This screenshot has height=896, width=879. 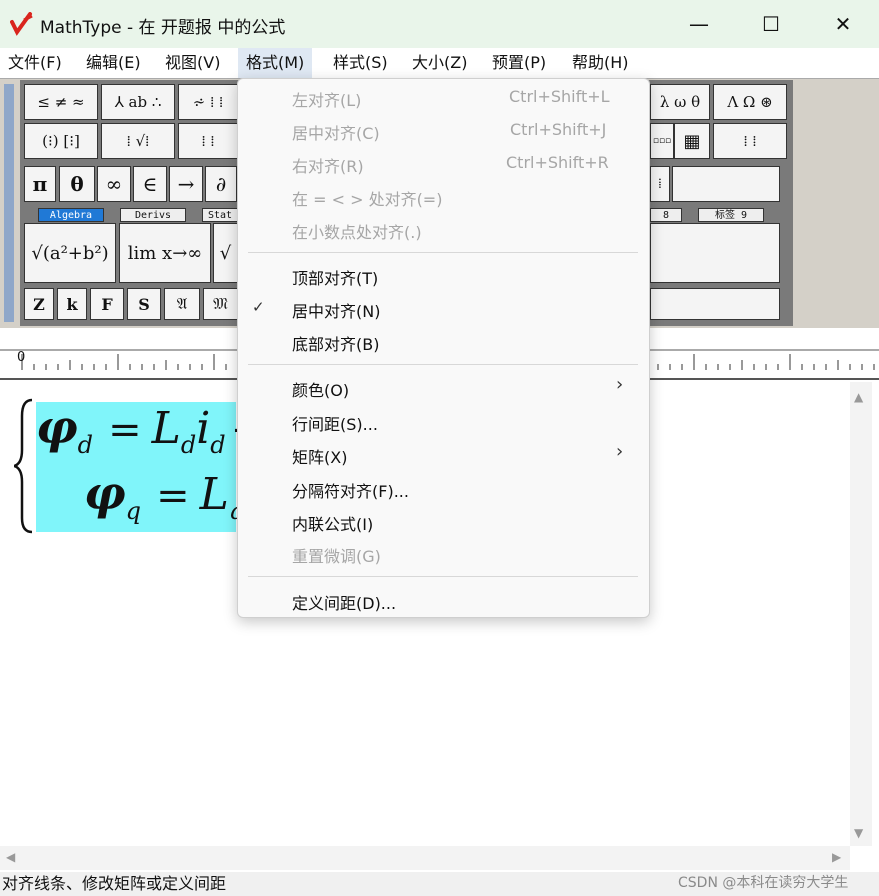 What do you see at coordinates (360, 63) in the screenshot?
I see `menu-style: 样式(S)` at bounding box center [360, 63].